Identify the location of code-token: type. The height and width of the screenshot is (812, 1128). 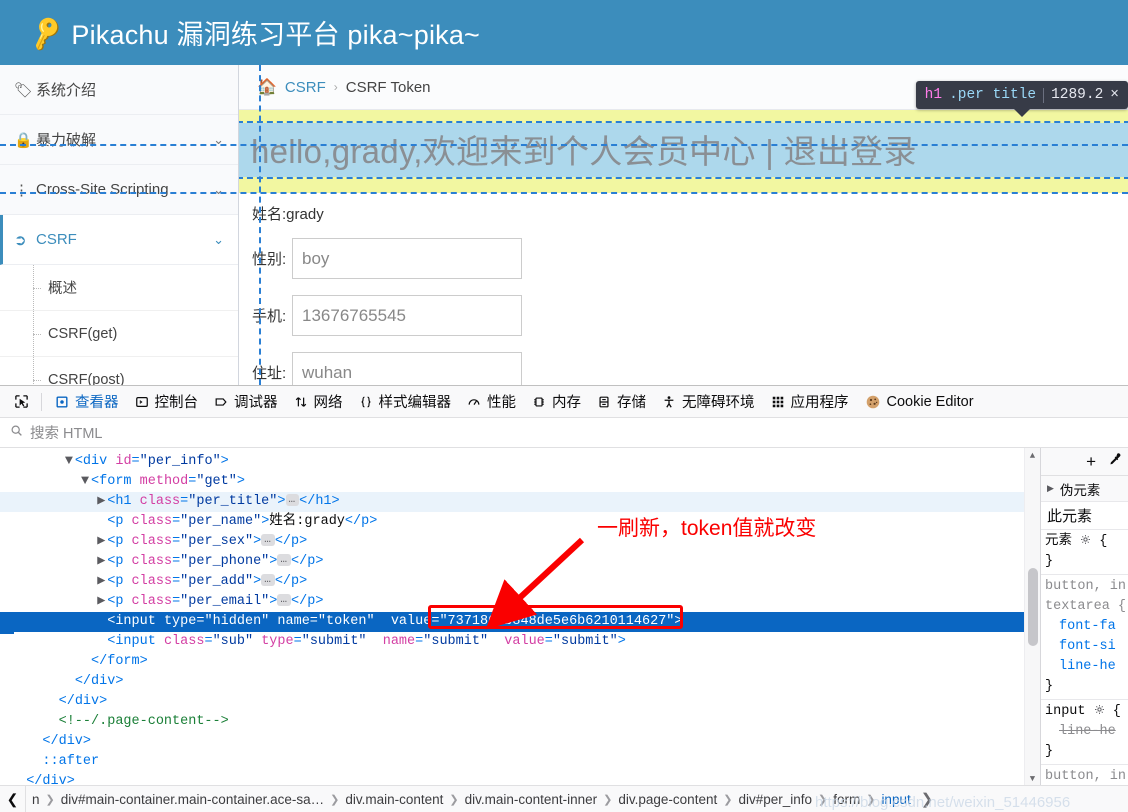
(277, 641).